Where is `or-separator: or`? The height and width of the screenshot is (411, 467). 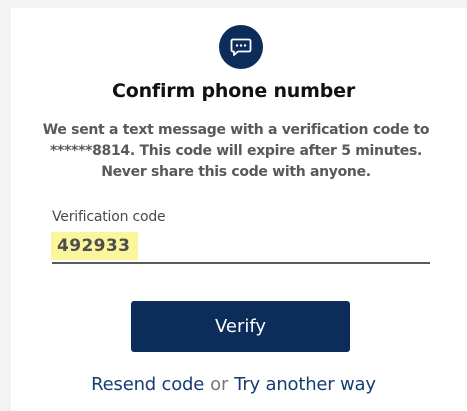
or-separator: or is located at coordinates (219, 384).